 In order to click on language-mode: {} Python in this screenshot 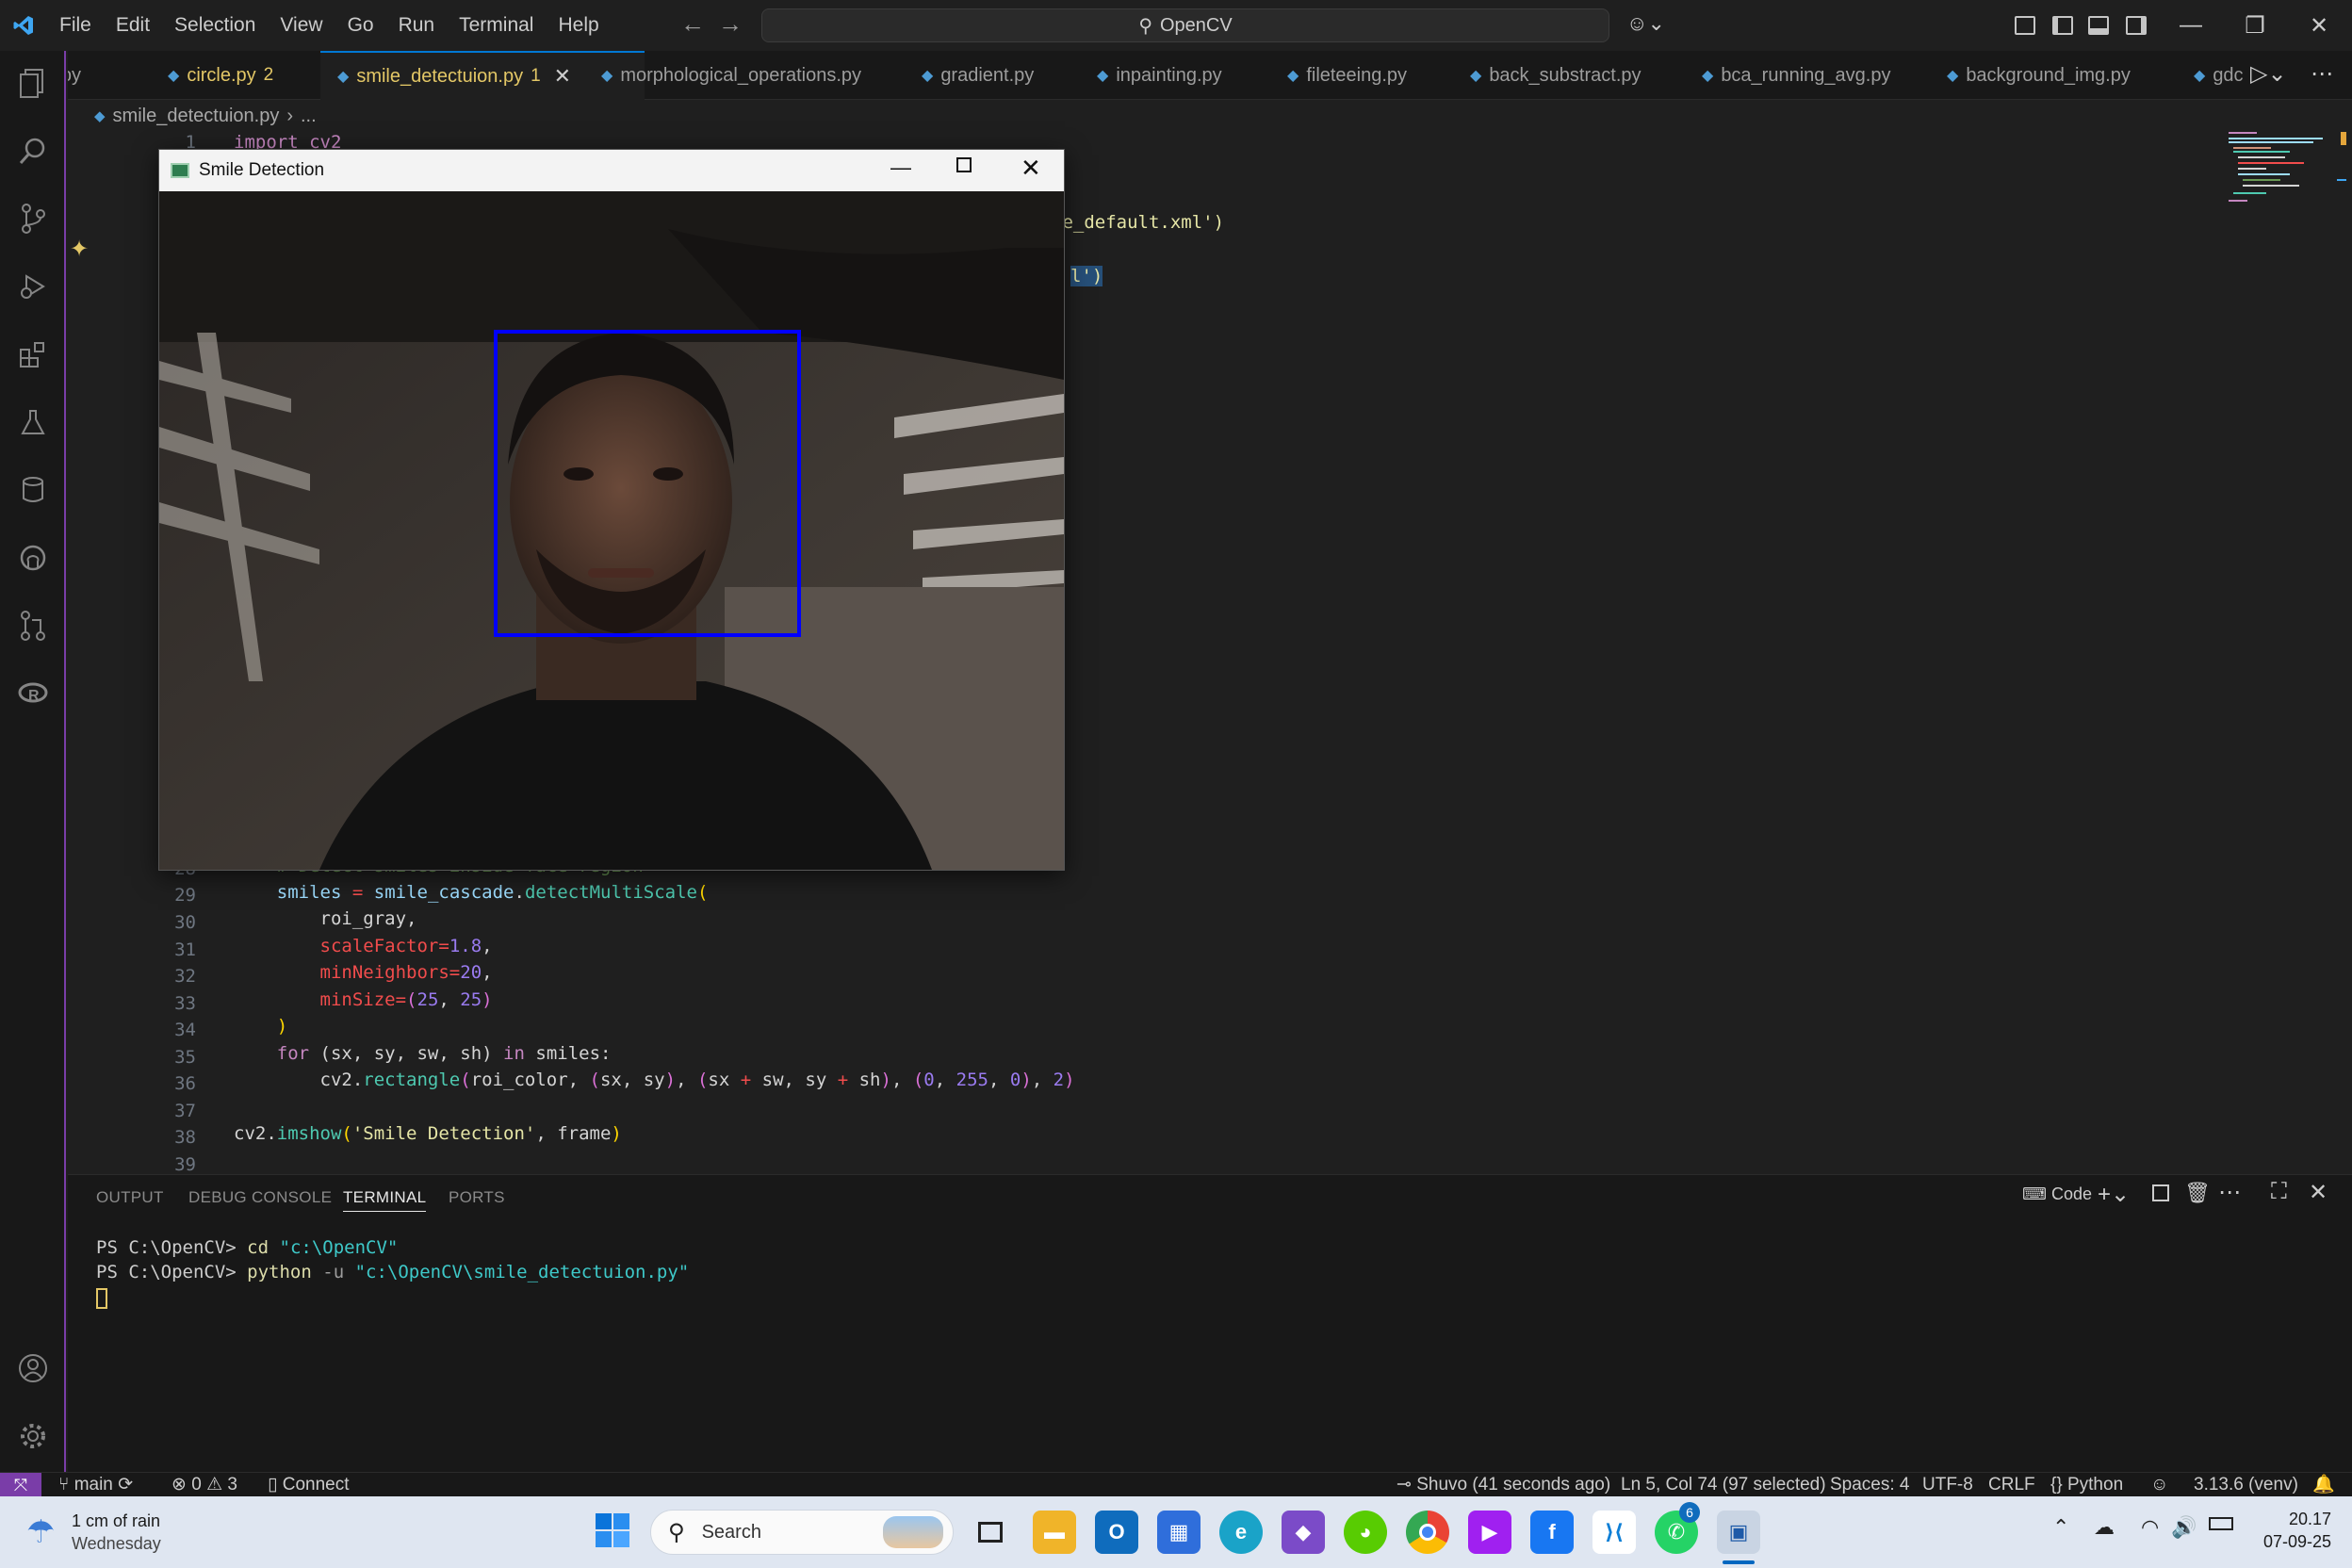, I will do `click(2086, 1485)`.